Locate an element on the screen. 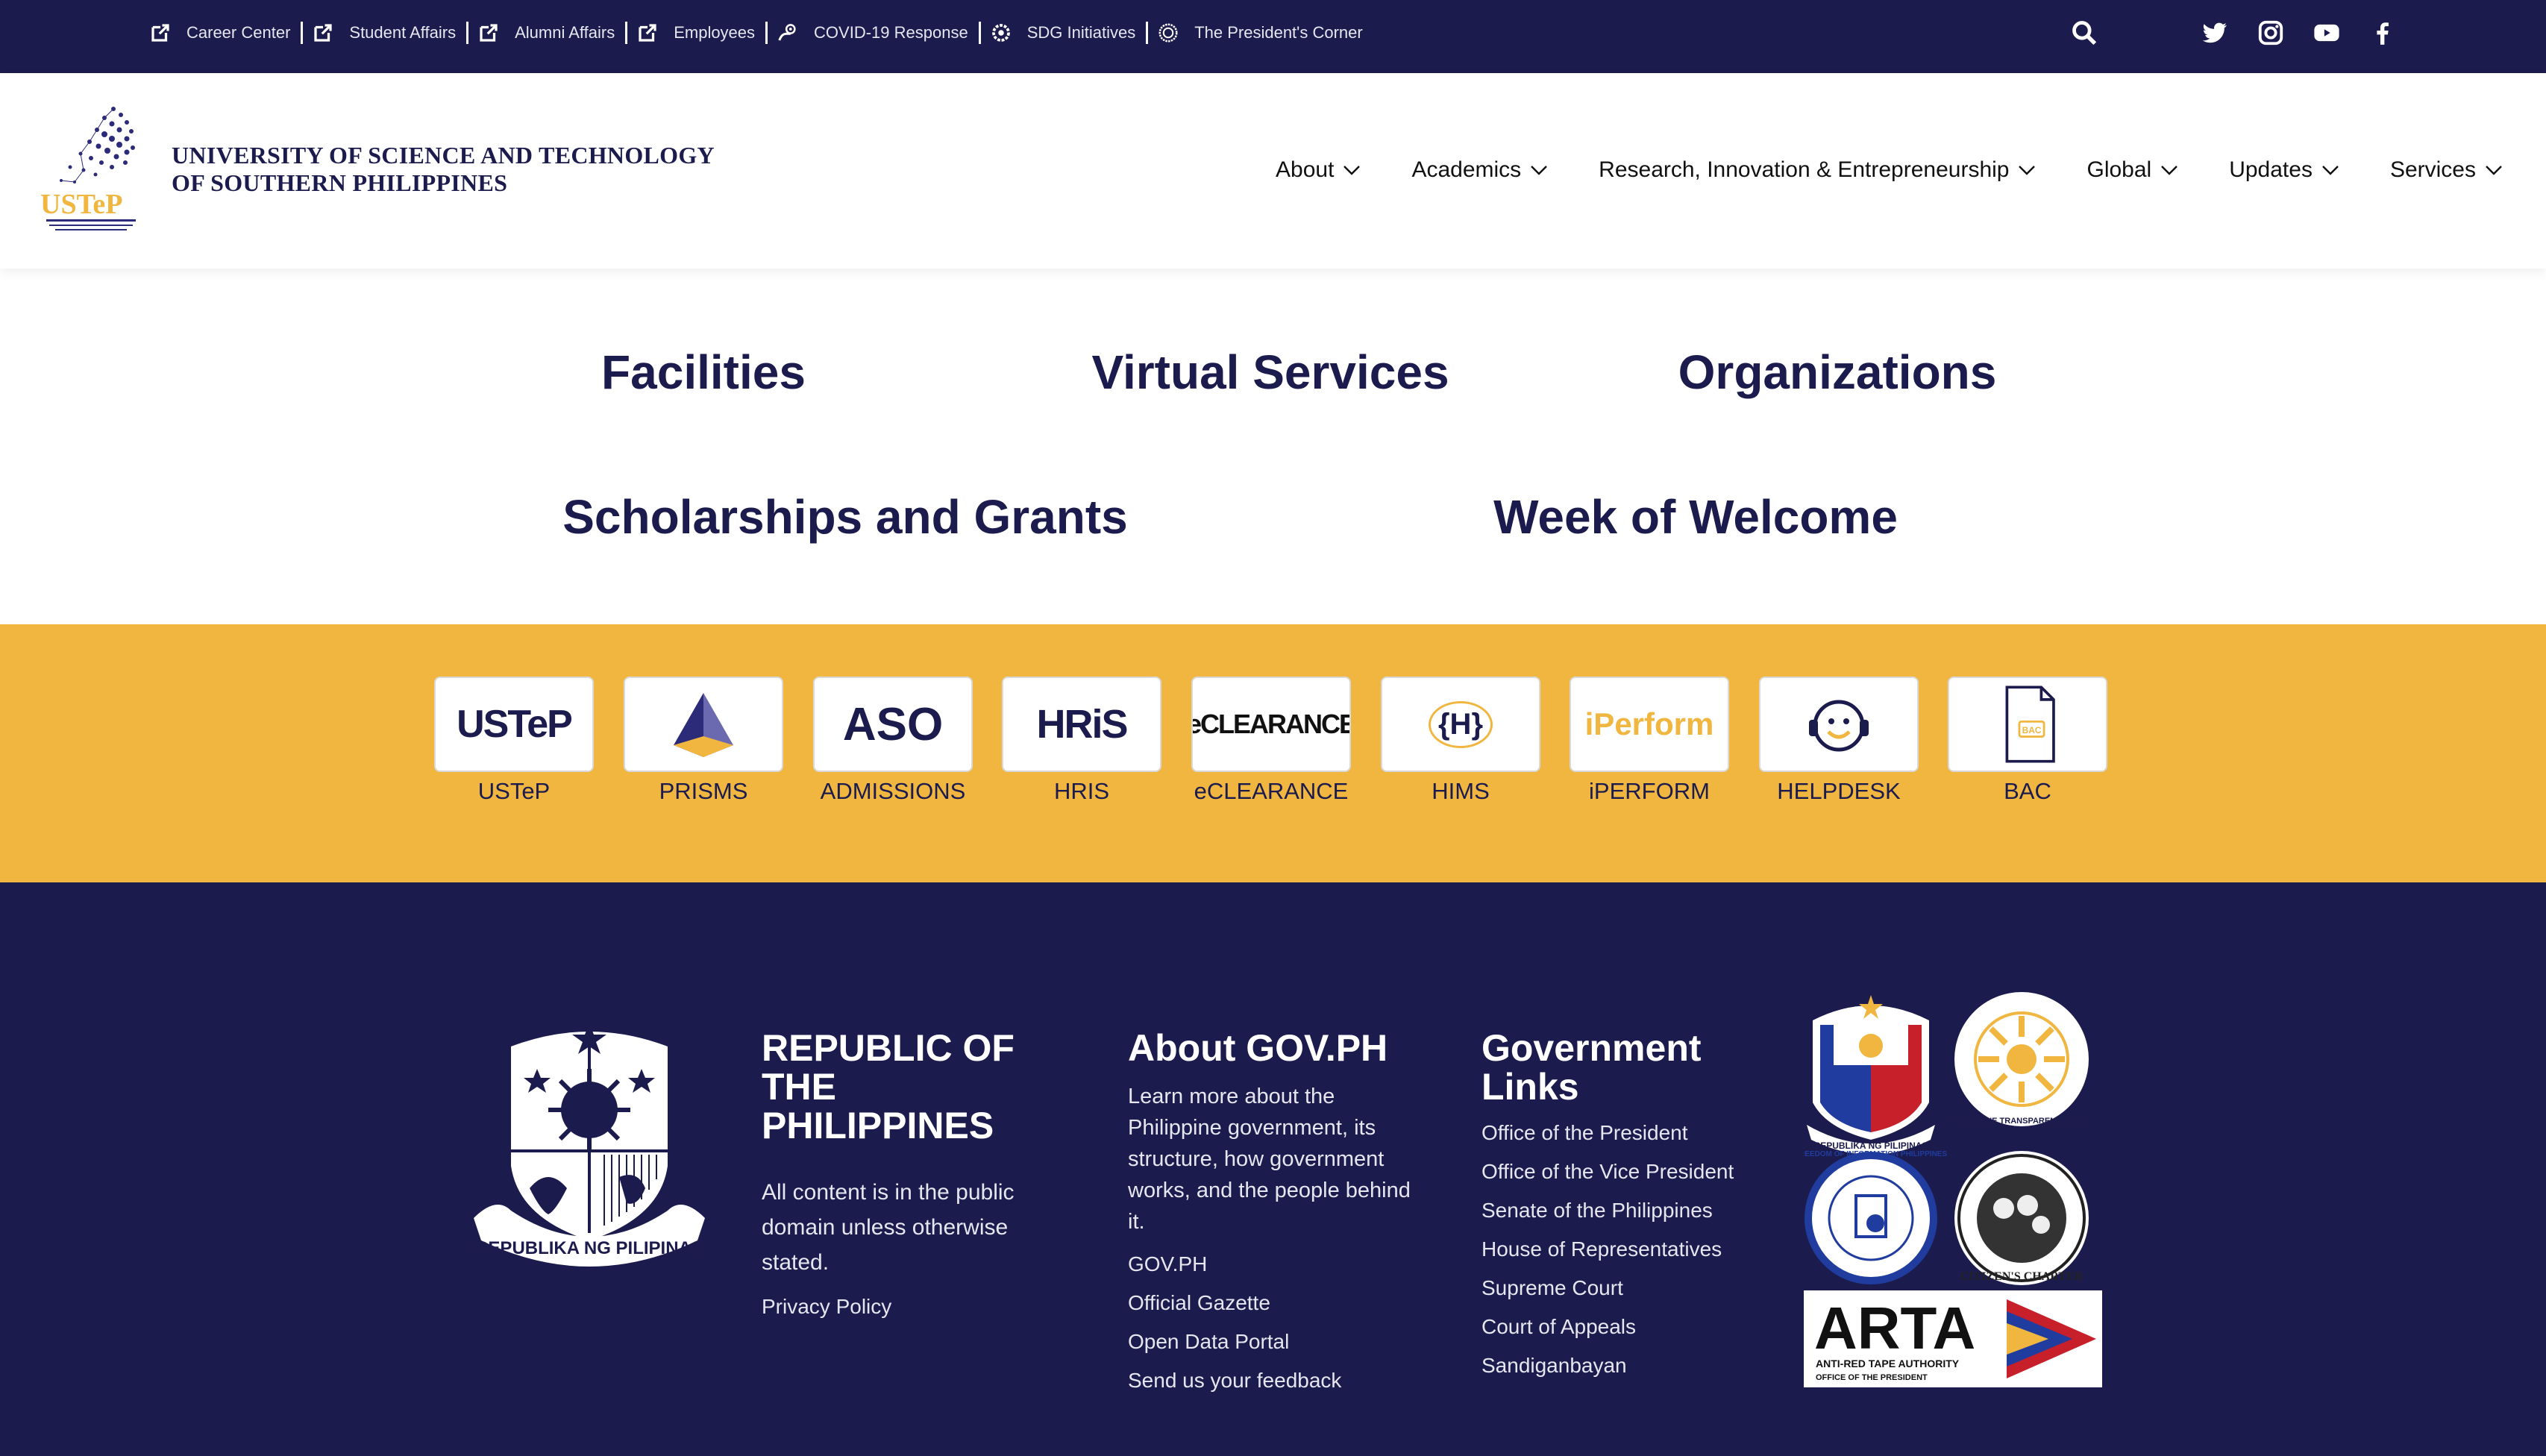 Image resolution: width=2546 pixels, height=1456 pixels. service-facilities-link: Facilities is located at coordinates (703, 372).